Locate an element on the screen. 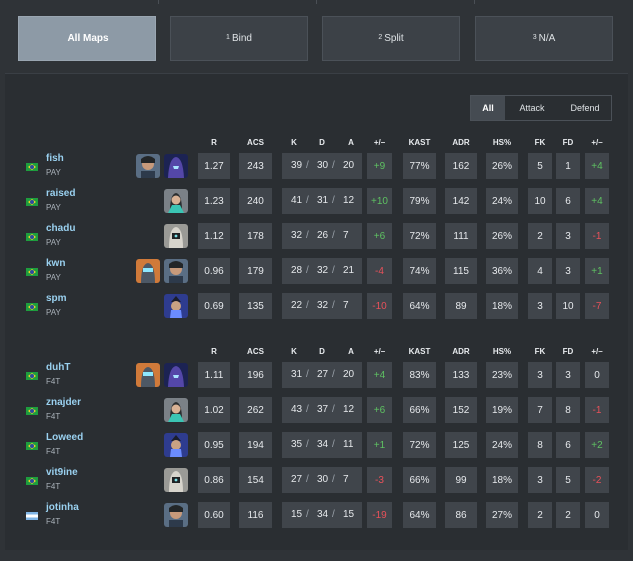 Image resolution: width=633 pixels, height=561 pixels. stat-acs: 196 is located at coordinates (255, 375).